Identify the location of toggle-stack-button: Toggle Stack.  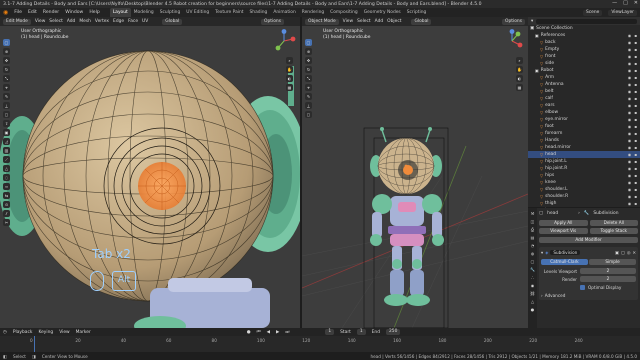
(613, 231).